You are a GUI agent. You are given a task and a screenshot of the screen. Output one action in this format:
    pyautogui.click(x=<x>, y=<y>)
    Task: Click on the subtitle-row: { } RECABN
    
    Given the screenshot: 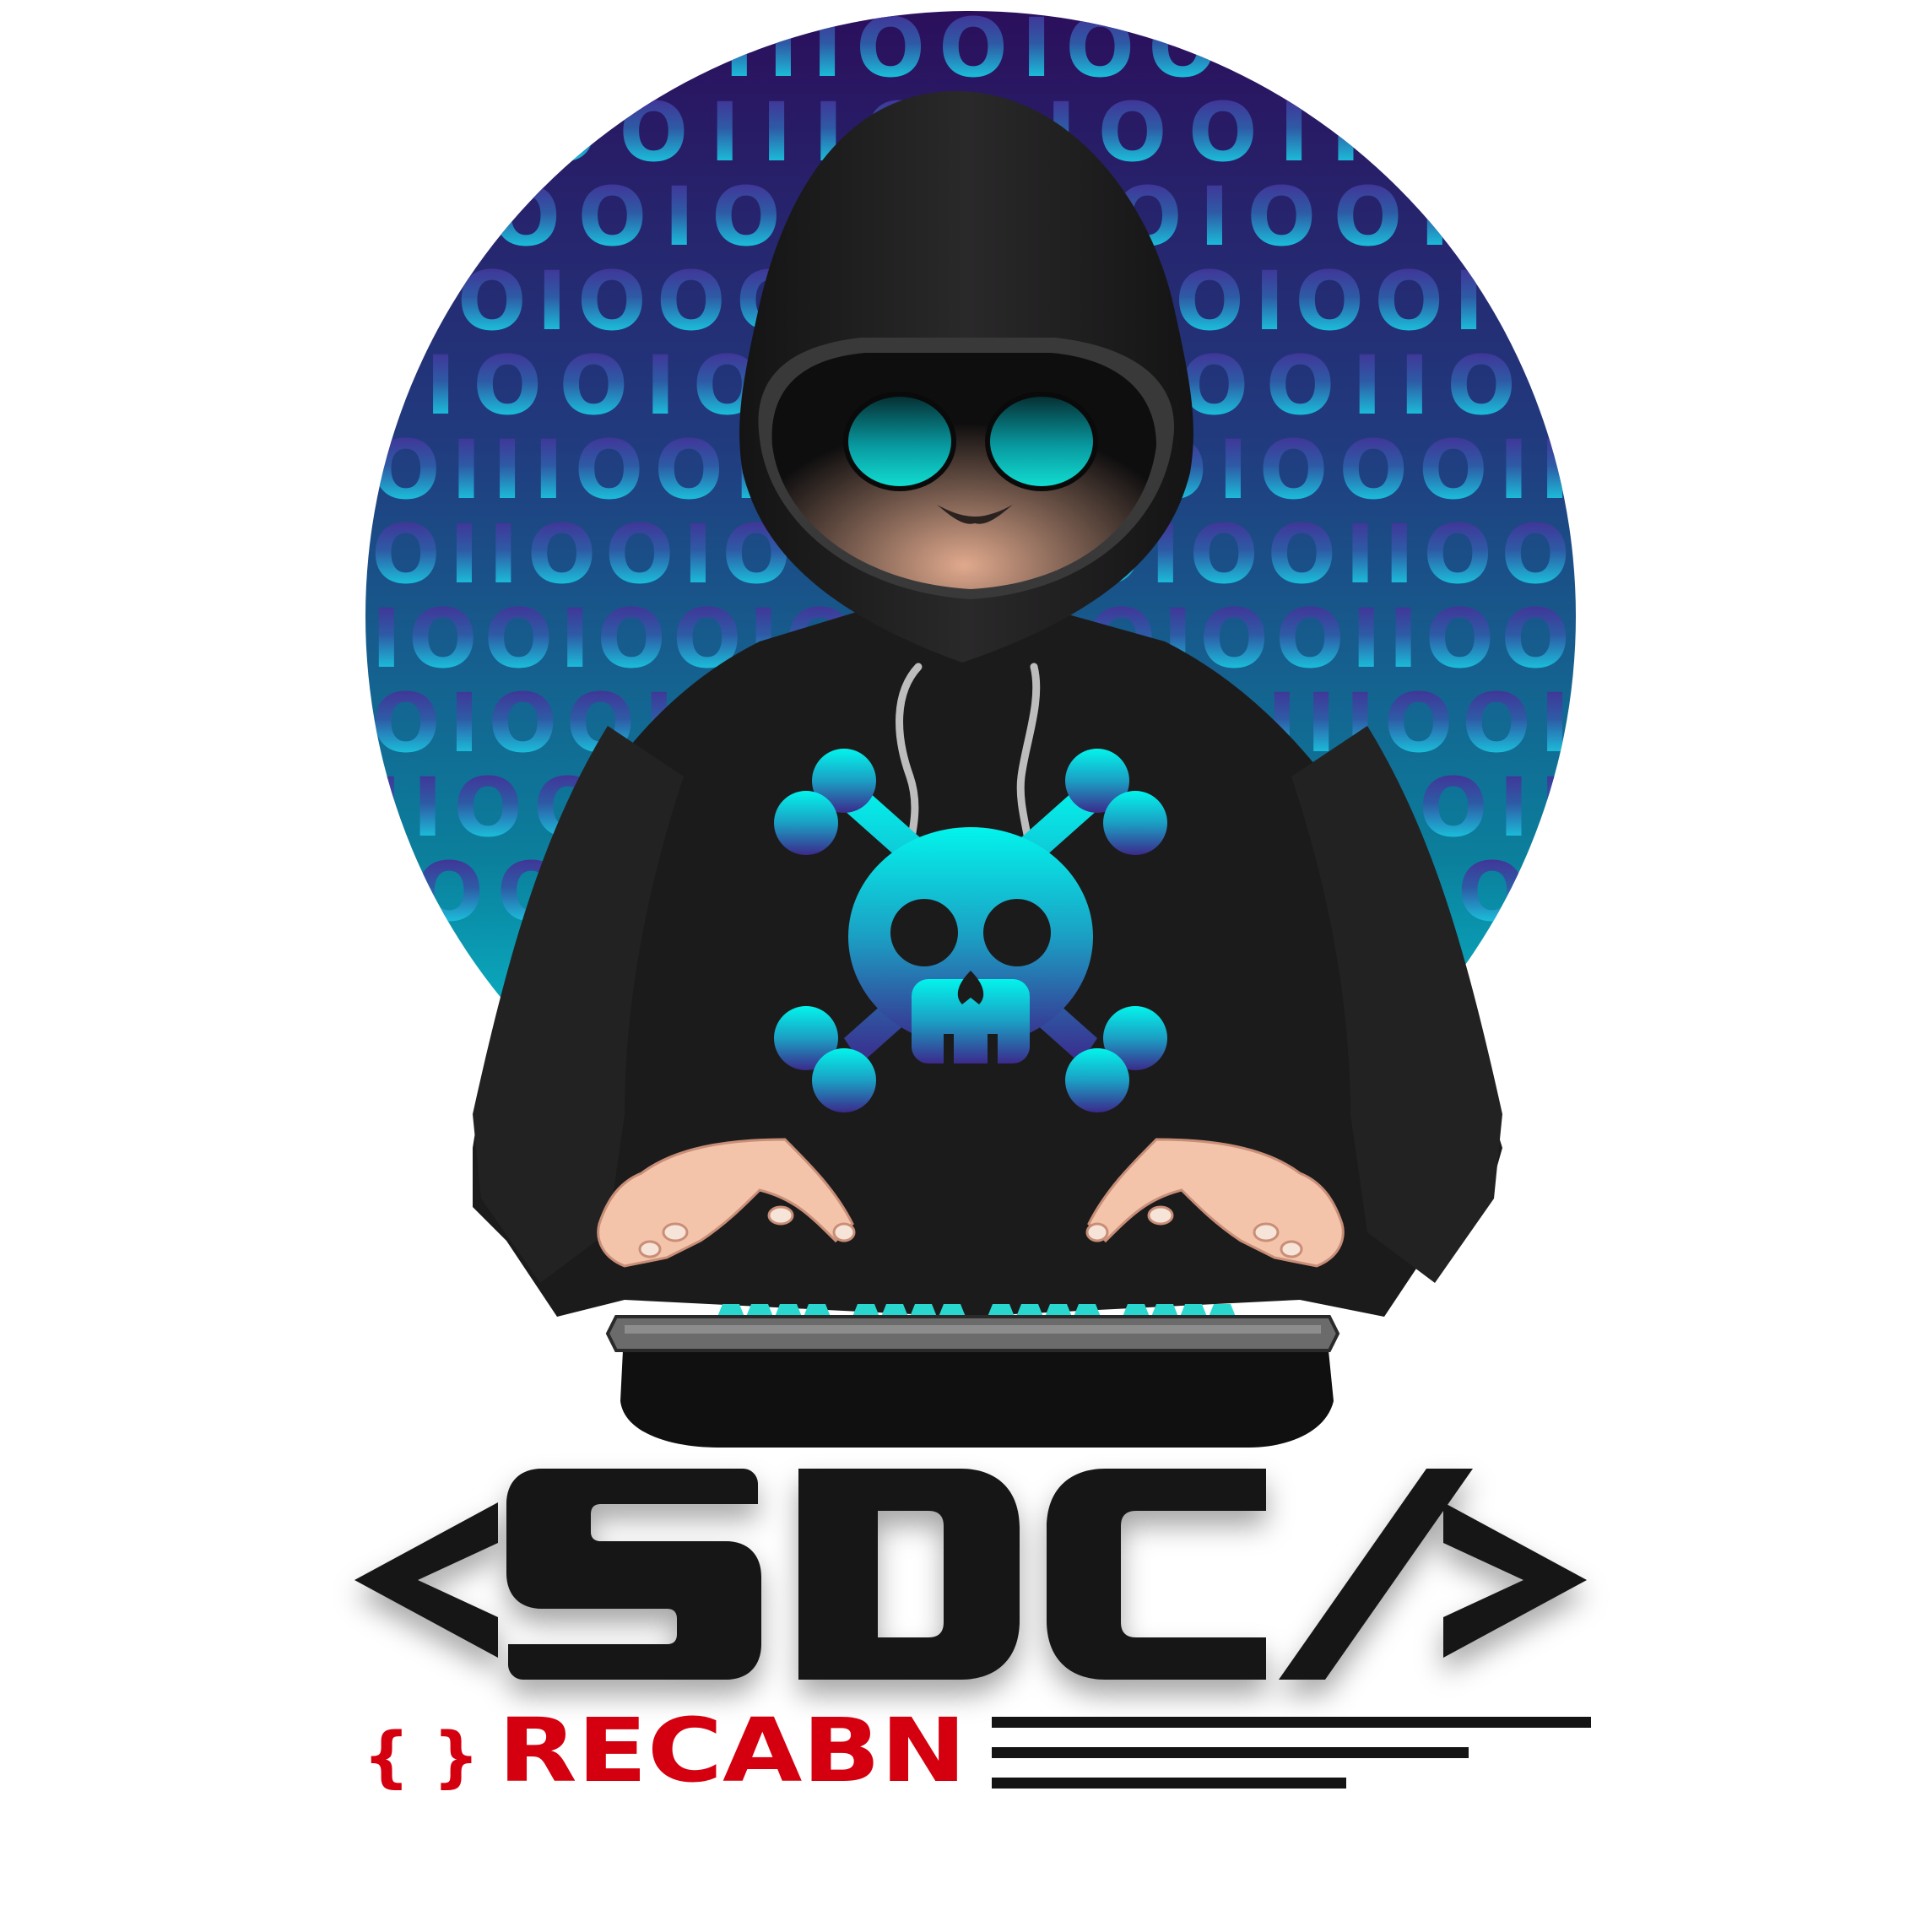 What is the action you would take?
    pyautogui.click(x=977, y=1750)
    